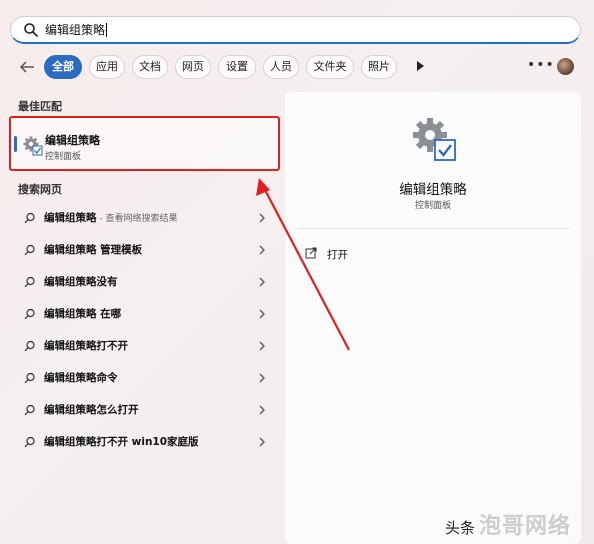 The image size is (594, 544). Describe the element at coordinates (40, 189) in the screenshot. I see `web-search-heading: 搜索网页` at that location.